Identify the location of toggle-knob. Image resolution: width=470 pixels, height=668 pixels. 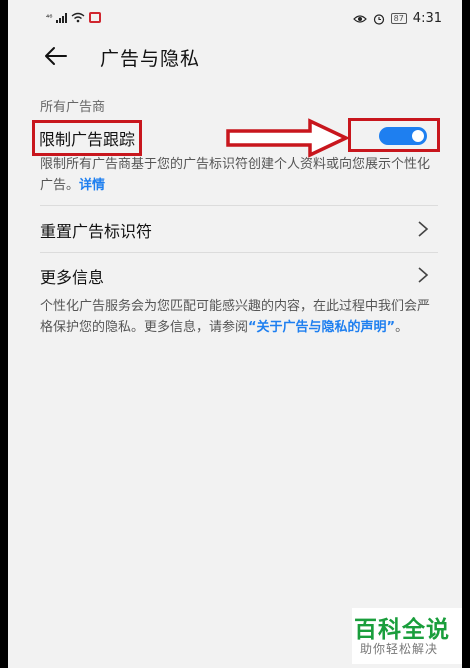
(418, 136).